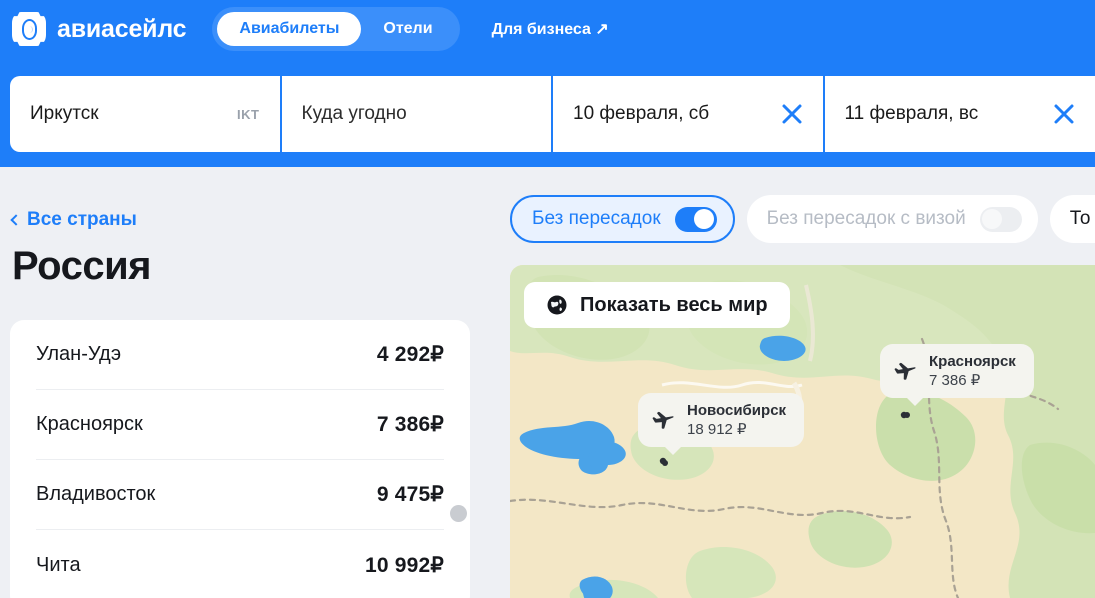  Describe the element at coordinates (665, 463) in the screenshot. I see `map-dot-novosibirsk` at that location.